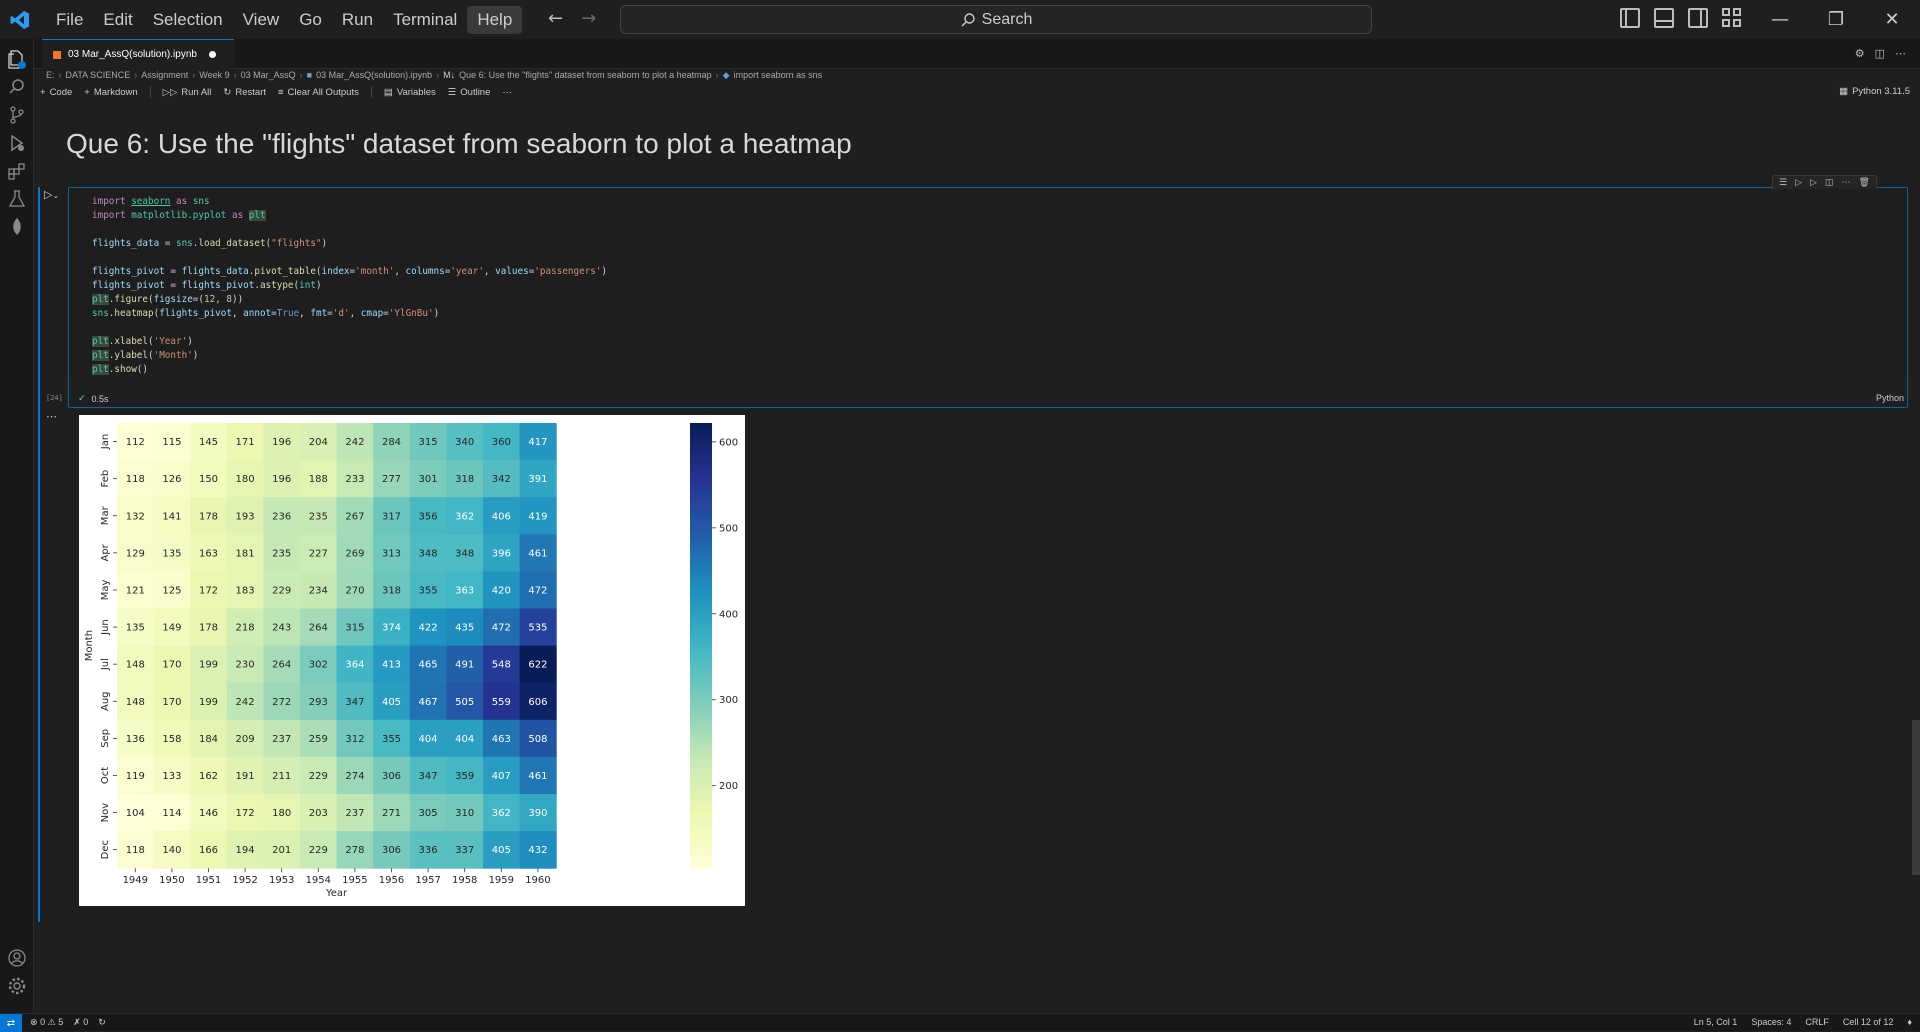 The image size is (1920, 1032). I want to click on split-editor-icon: ◫, so click(1880, 53).